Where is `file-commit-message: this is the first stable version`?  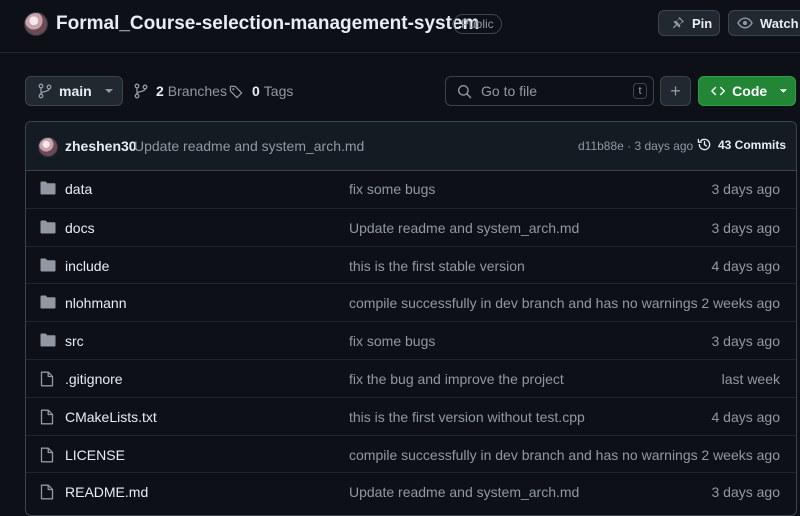
file-commit-message: this is the first stable version is located at coordinates (437, 266).